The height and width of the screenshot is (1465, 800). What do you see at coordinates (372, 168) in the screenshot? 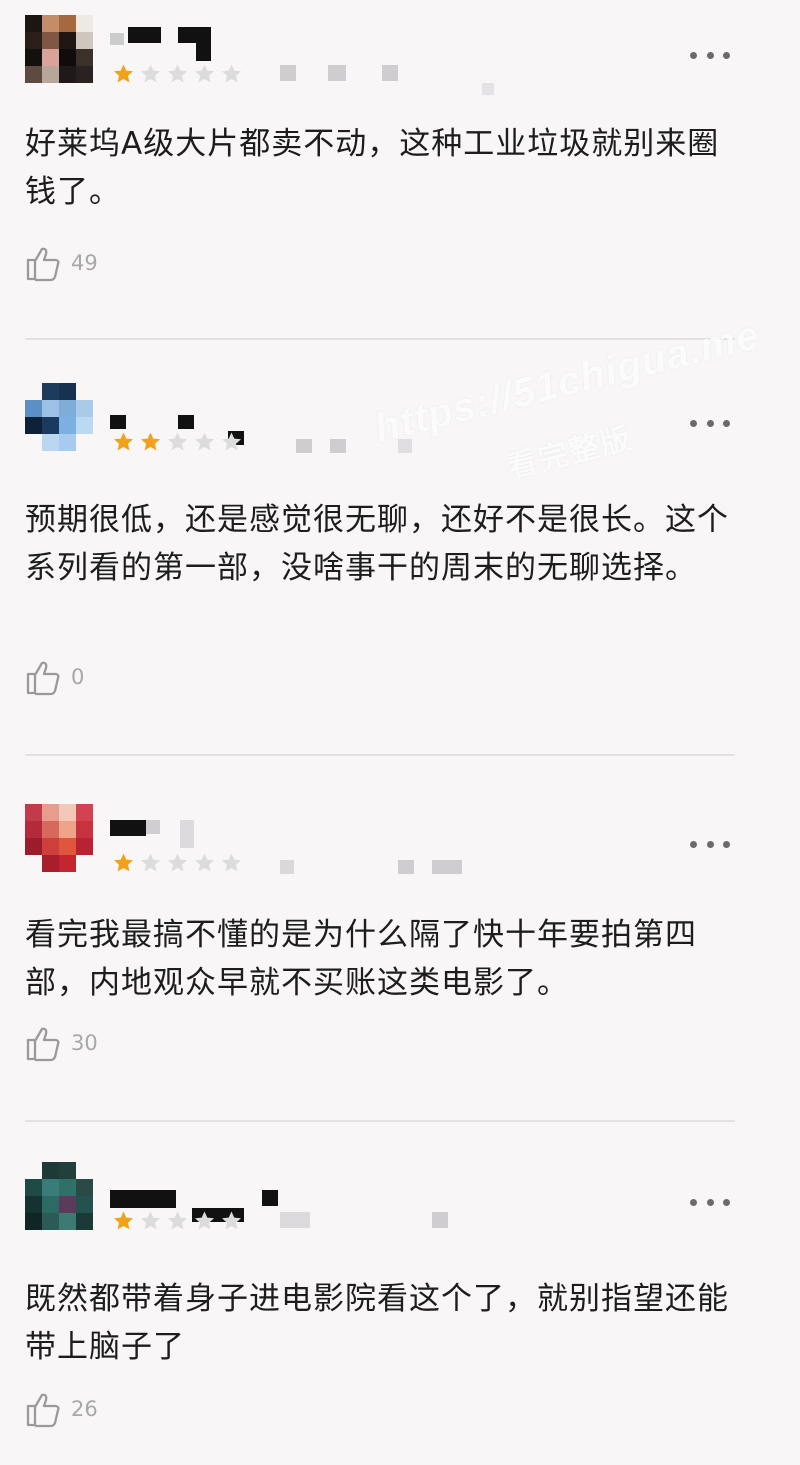
I see `review-text: 好莱坞A级大片都卖不动，这种工业垃圾就别来圈钱了。` at bounding box center [372, 168].